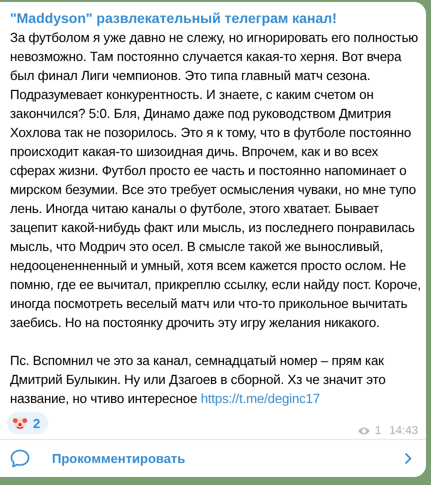 This screenshot has width=431, height=485. Describe the element at coordinates (403, 431) in the screenshot. I see `message-time: 14:43` at that location.